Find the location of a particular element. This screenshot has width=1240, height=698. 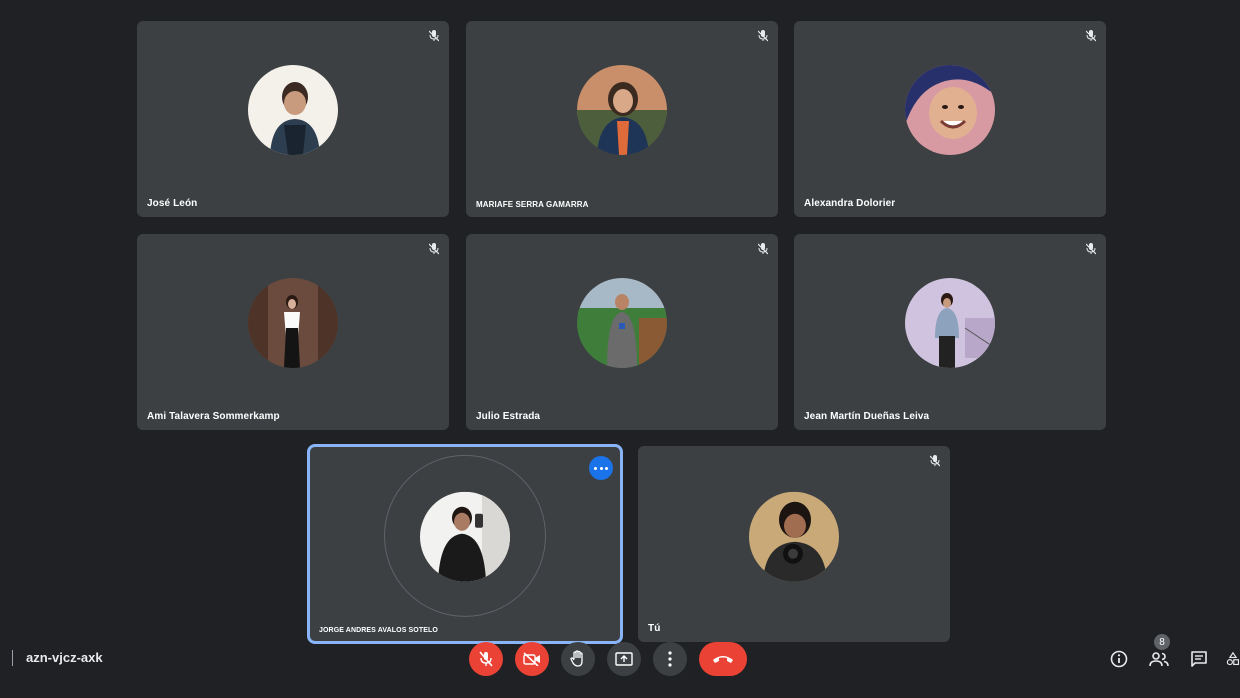

divider is located at coordinates (12, 658).